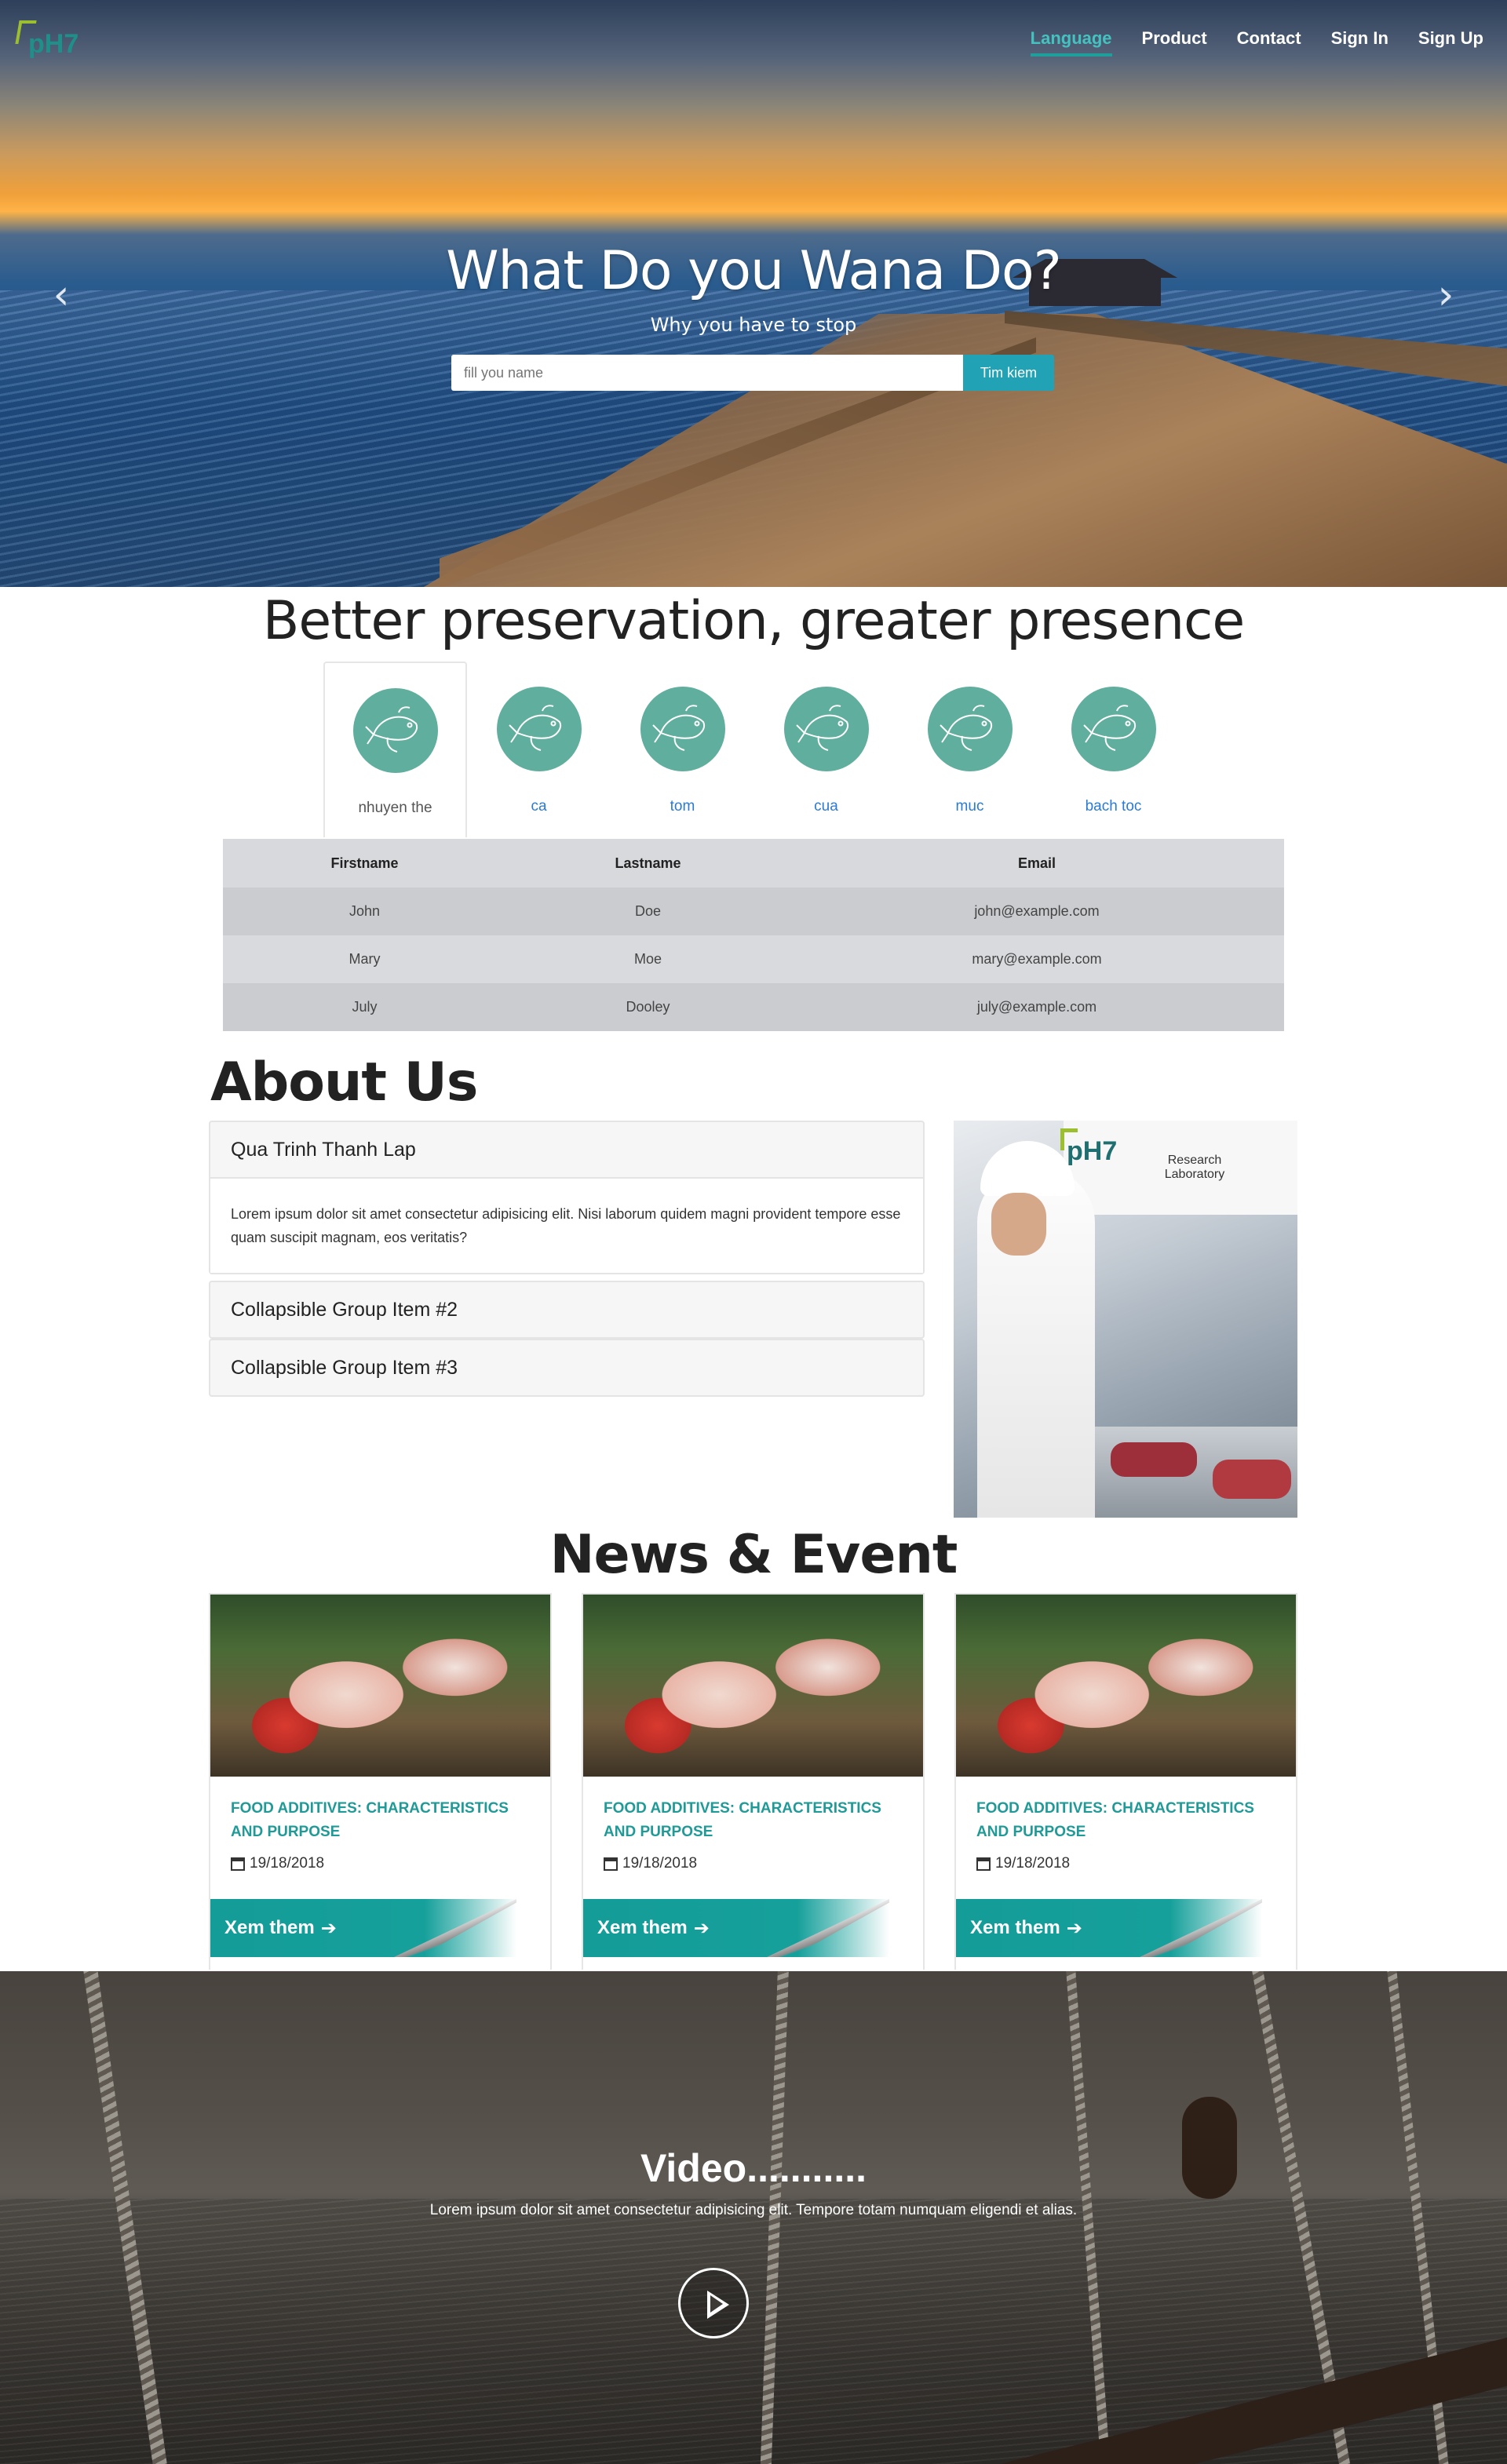  I want to click on tab-bach-toc: bach toc, so click(1113, 750).